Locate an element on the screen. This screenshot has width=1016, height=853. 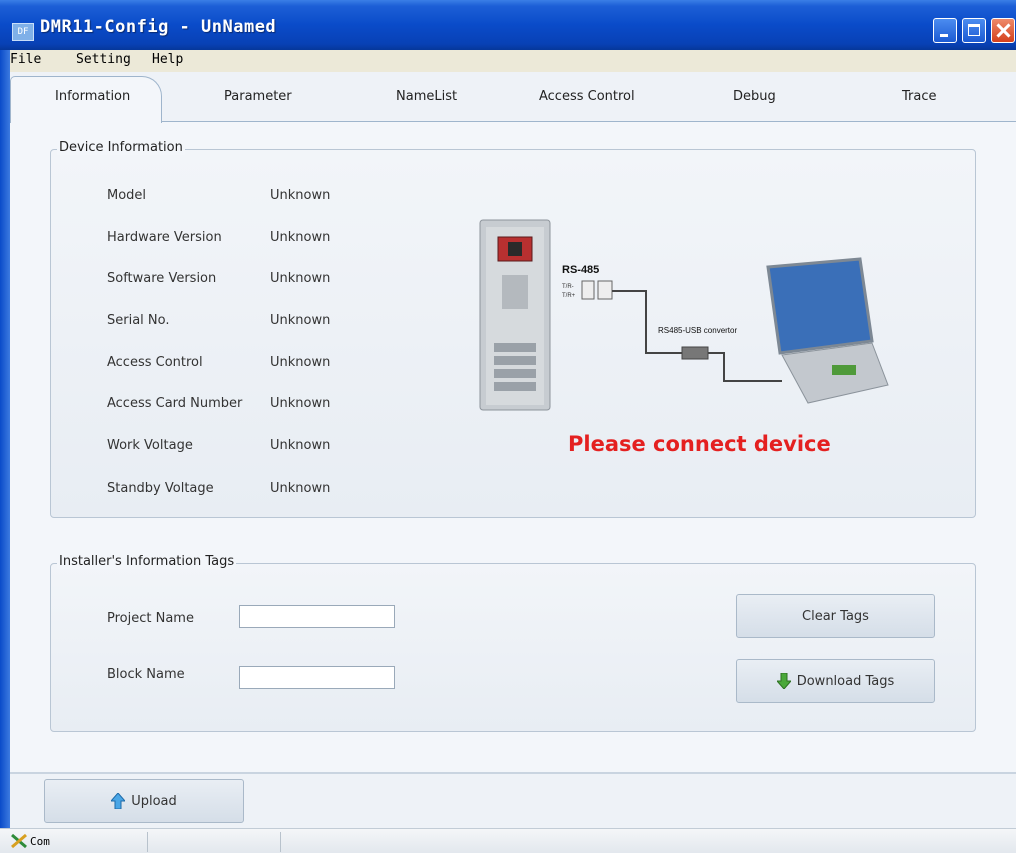
access-card-number-value: Unknown is located at coordinates (300, 403).